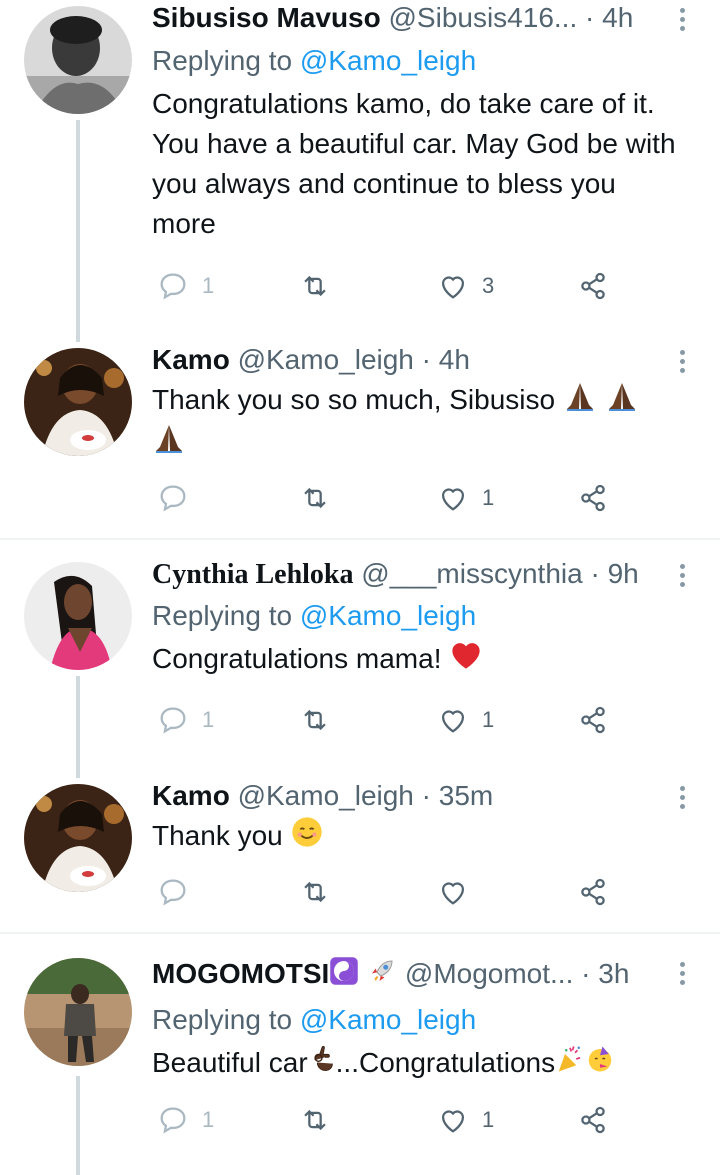  I want to click on tweet-text-body: Thank you so so much, Sibusiso, so click(354, 399).